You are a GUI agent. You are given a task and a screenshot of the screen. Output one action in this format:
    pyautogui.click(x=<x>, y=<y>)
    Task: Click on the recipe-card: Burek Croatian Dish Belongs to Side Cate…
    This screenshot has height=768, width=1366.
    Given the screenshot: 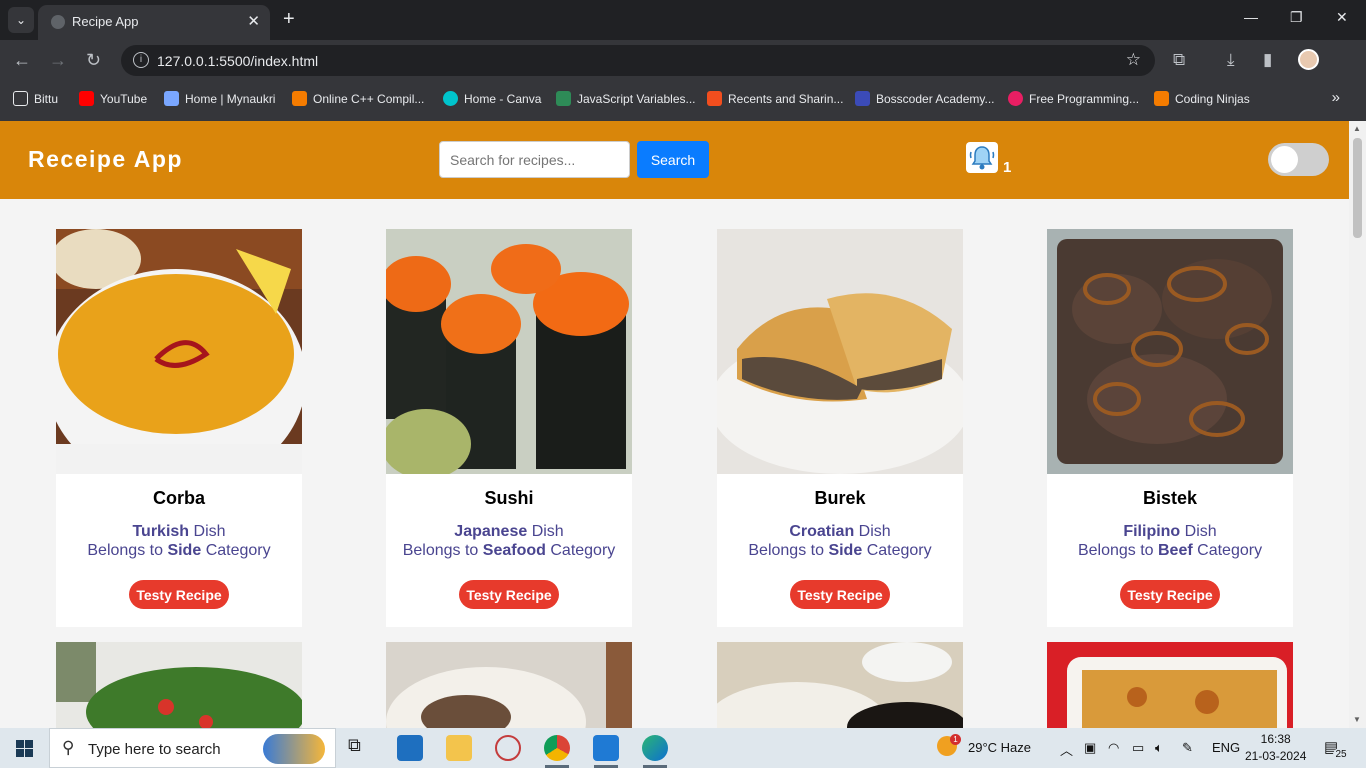 What is the action you would take?
    pyautogui.click(x=840, y=428)
    